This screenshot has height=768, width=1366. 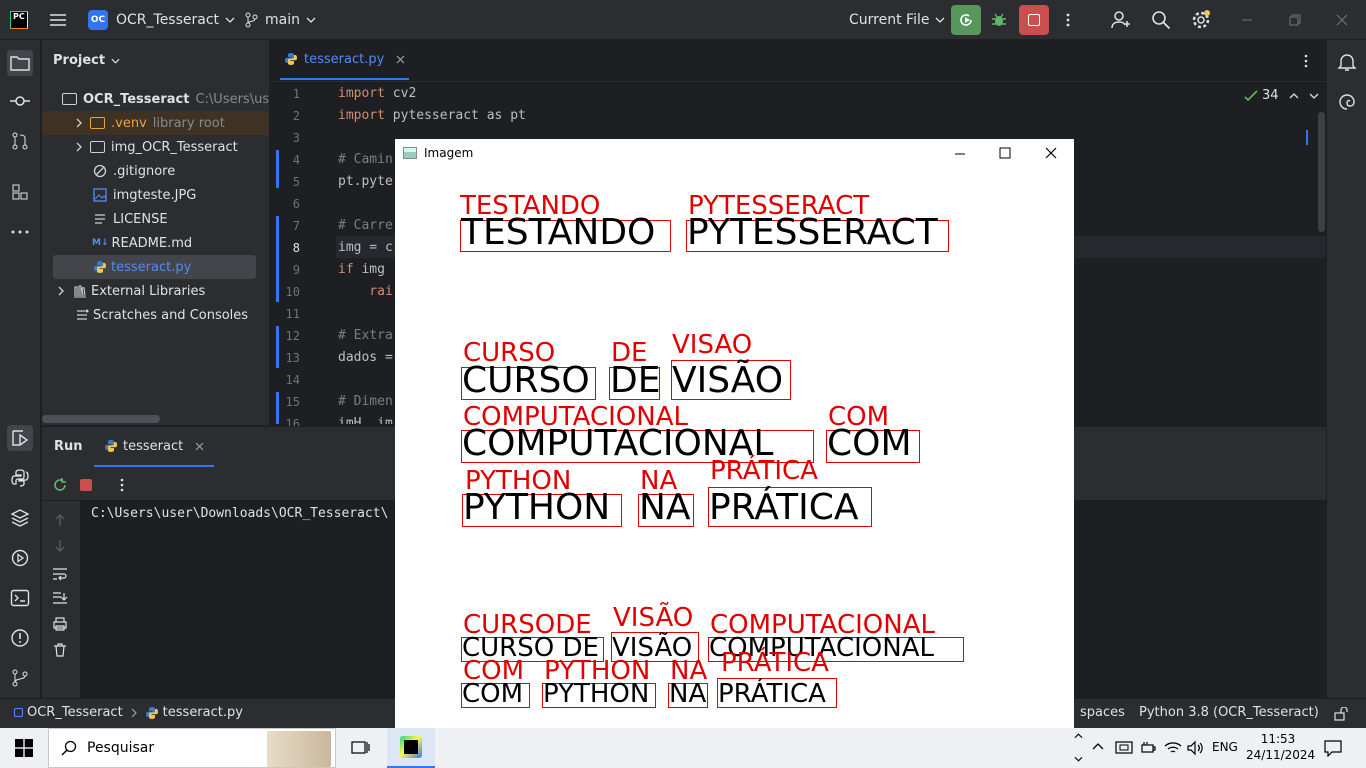 What do you see at coordinates (897, 20) in the screenshot?
I see `run-config-selector: Current File` at bounding box center [897, 20].